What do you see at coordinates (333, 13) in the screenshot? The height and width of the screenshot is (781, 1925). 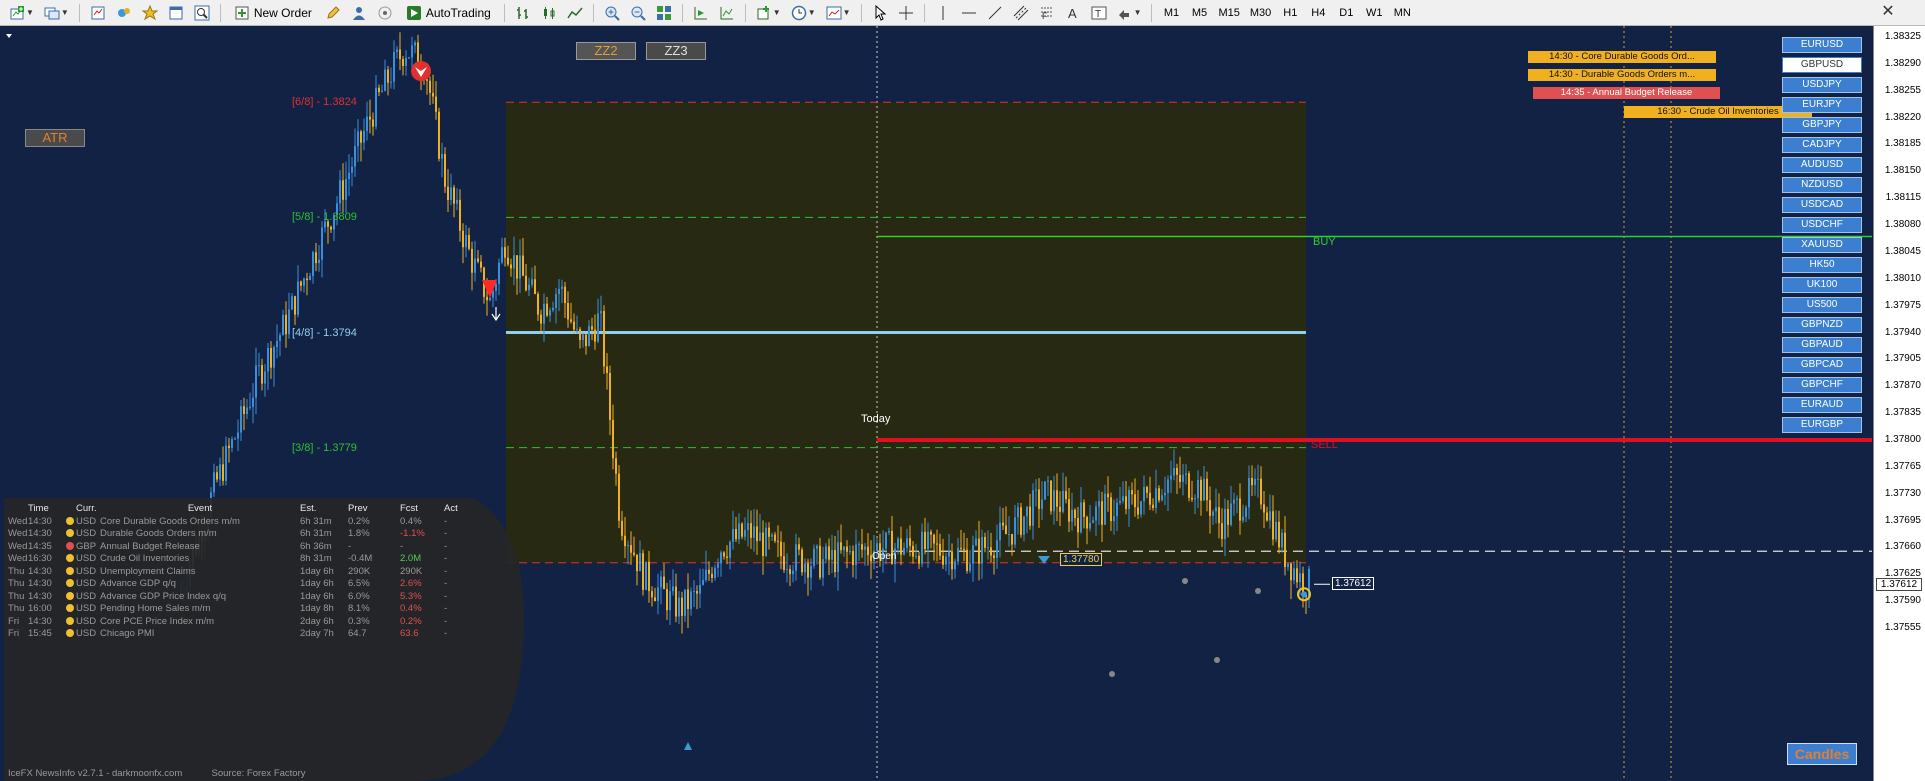 I see `metaeditor-button` at bounding box center [333, 13].